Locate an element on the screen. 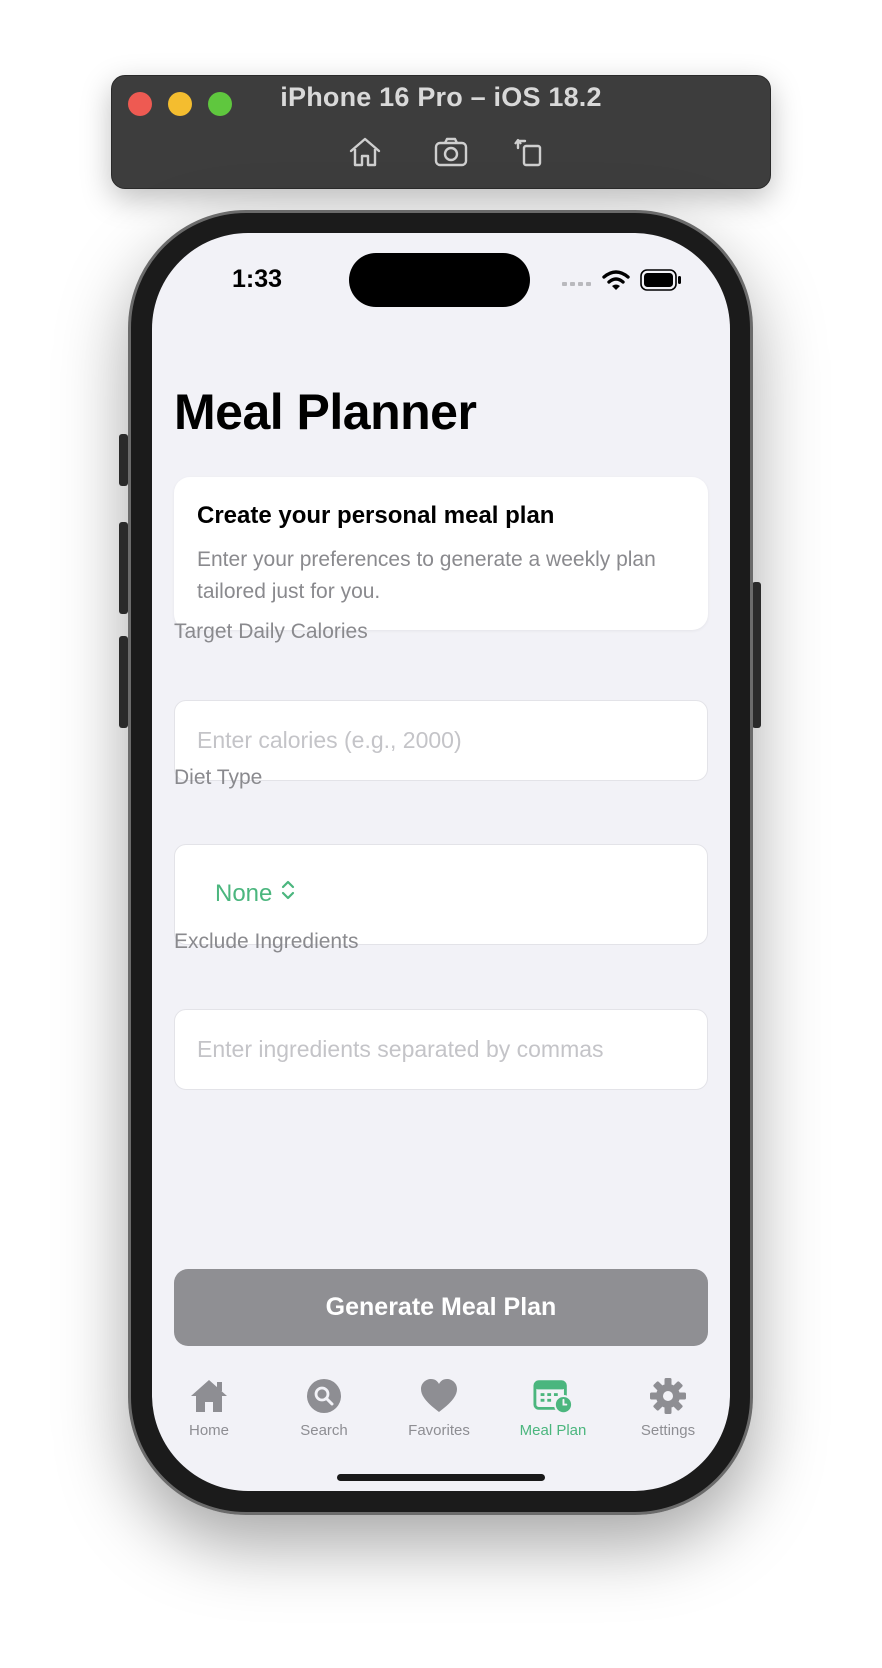 The width and height of the screenshot is (882, 1668). search-icon is located at coordinates (324, 1396).